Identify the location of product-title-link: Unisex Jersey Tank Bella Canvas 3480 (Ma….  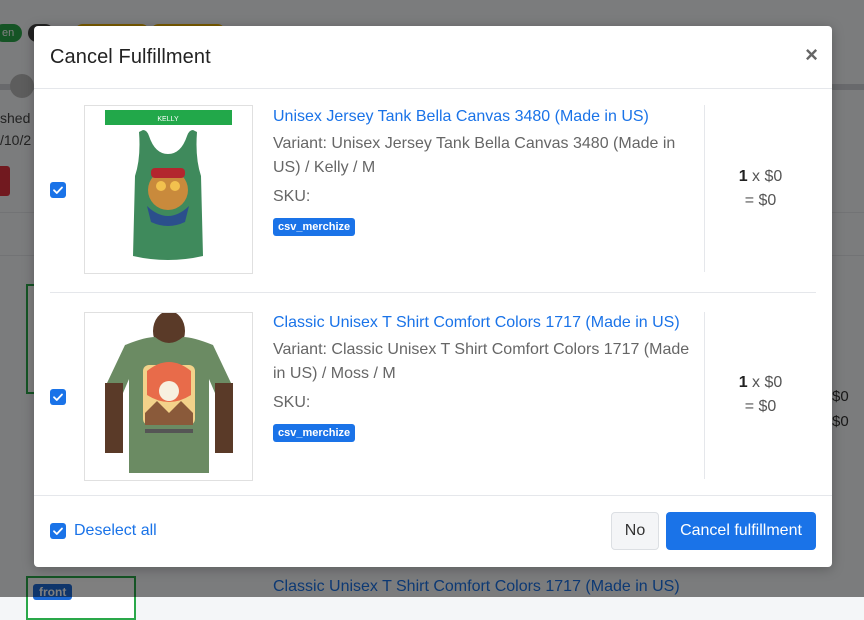
(461, 117).